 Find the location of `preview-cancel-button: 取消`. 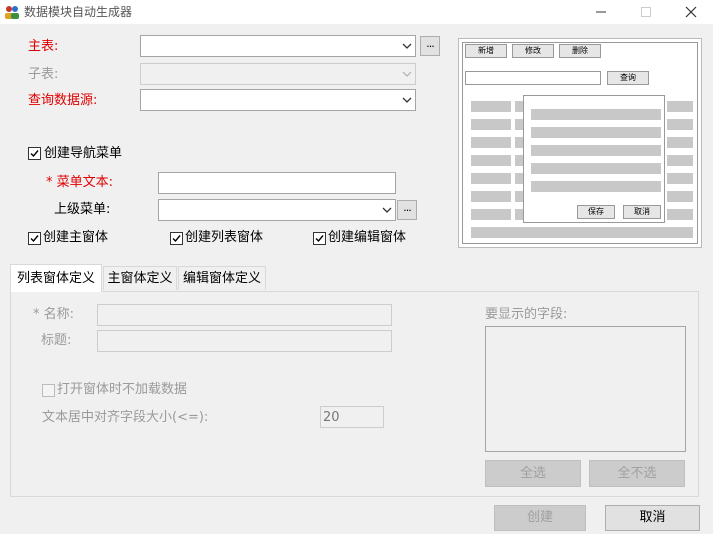

preview-cancel-button: 取消 is located at coordinates (642, 212).